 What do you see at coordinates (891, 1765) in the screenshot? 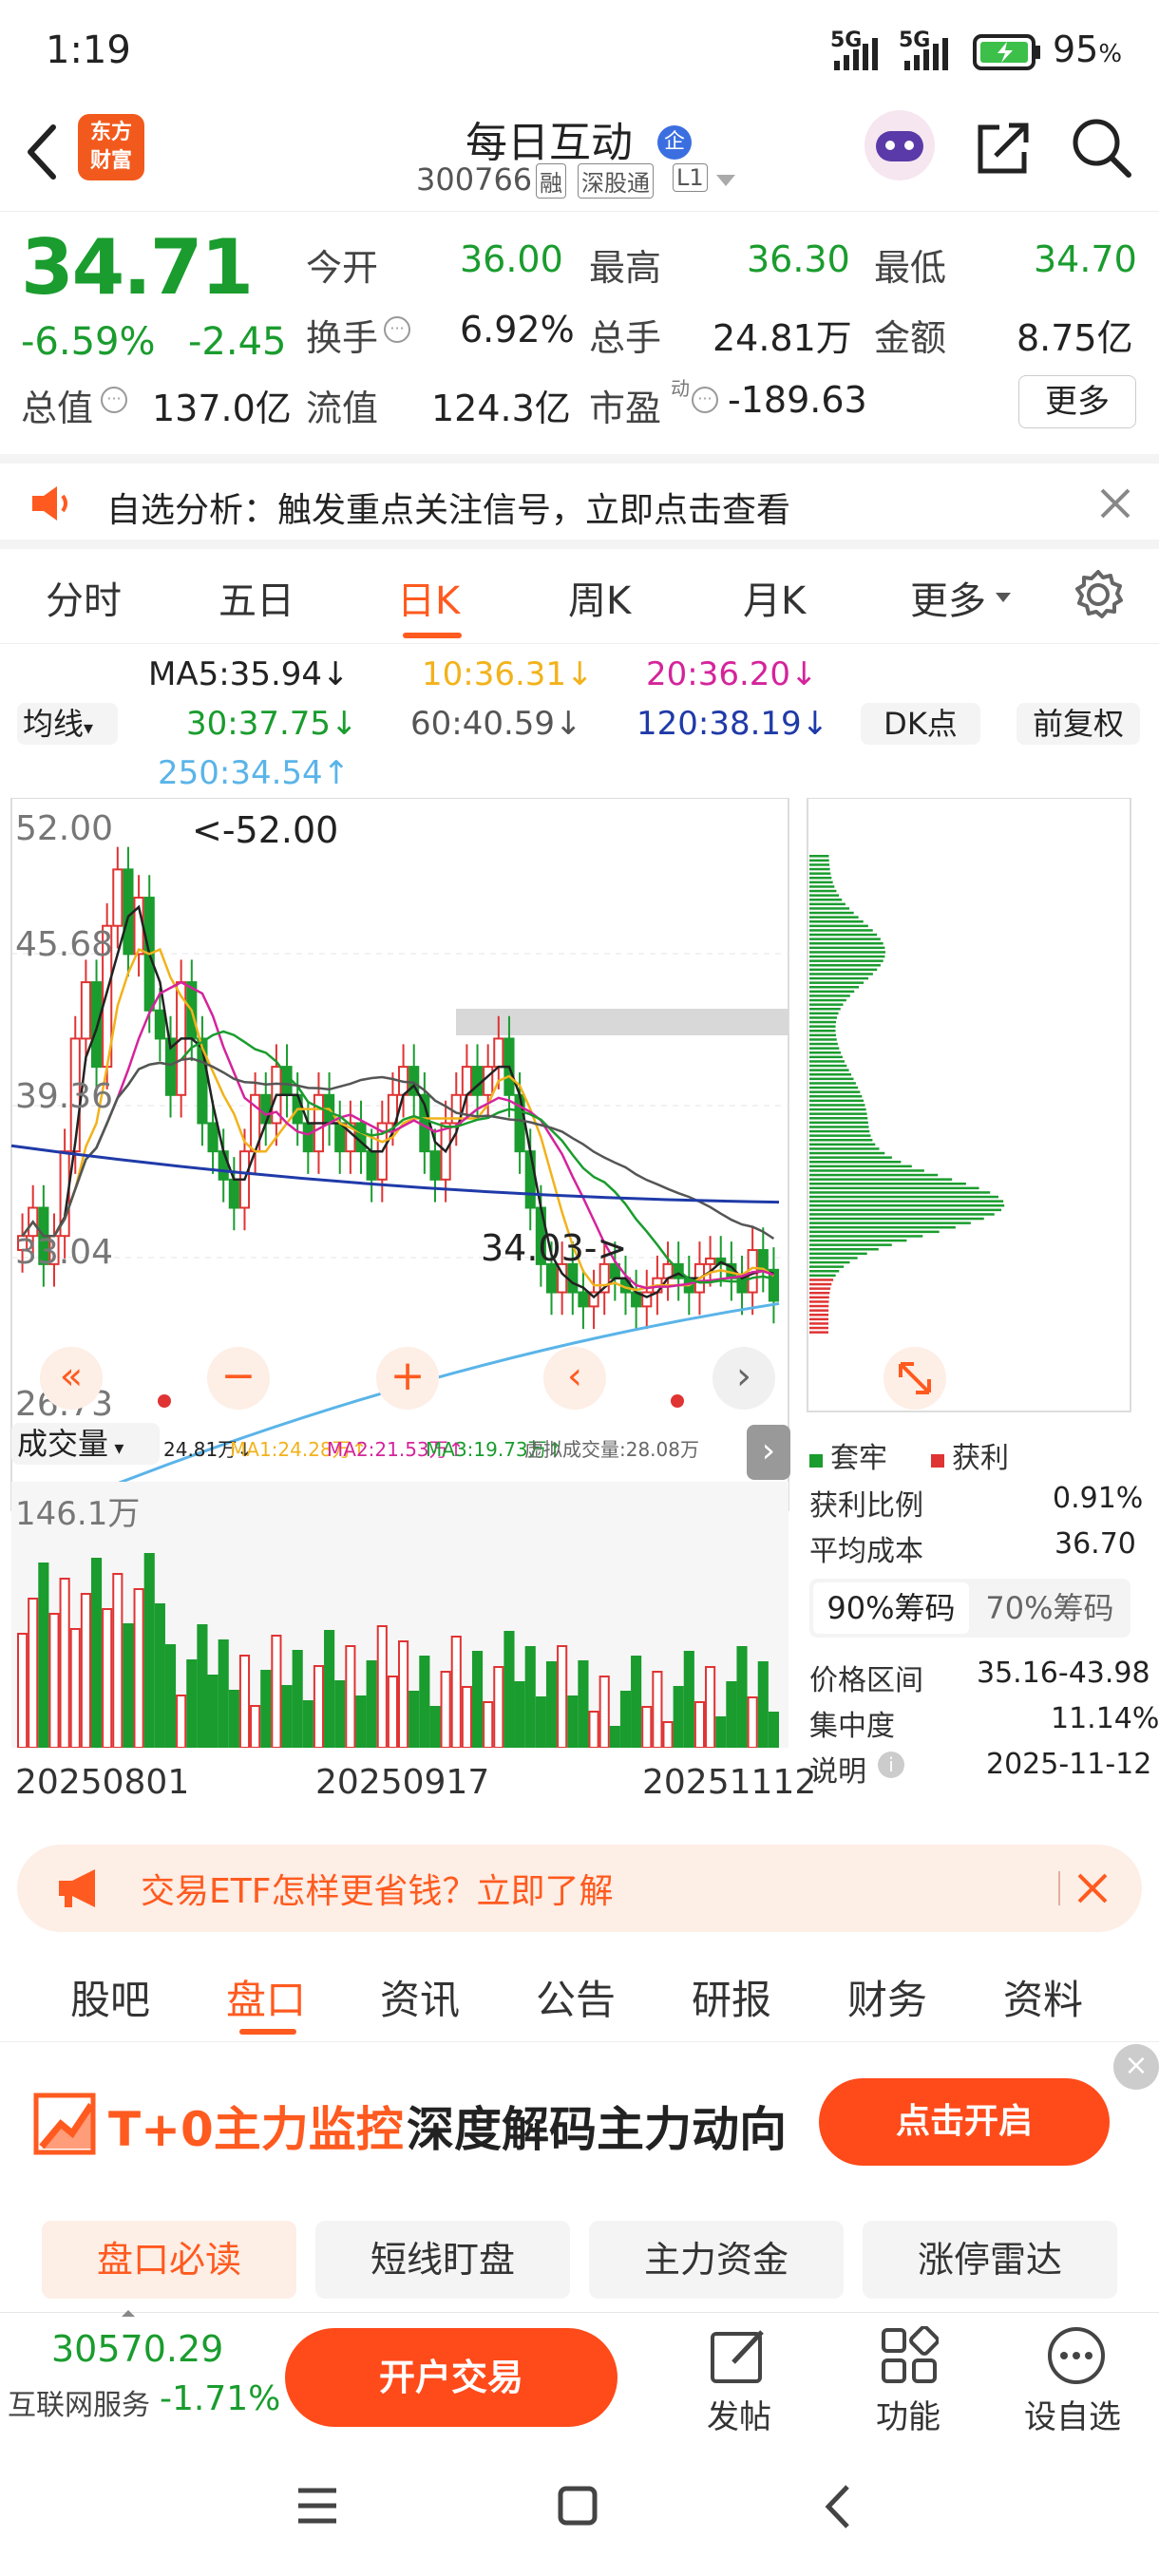
I see `info-icon: i` at bounding box center [891, 1765].